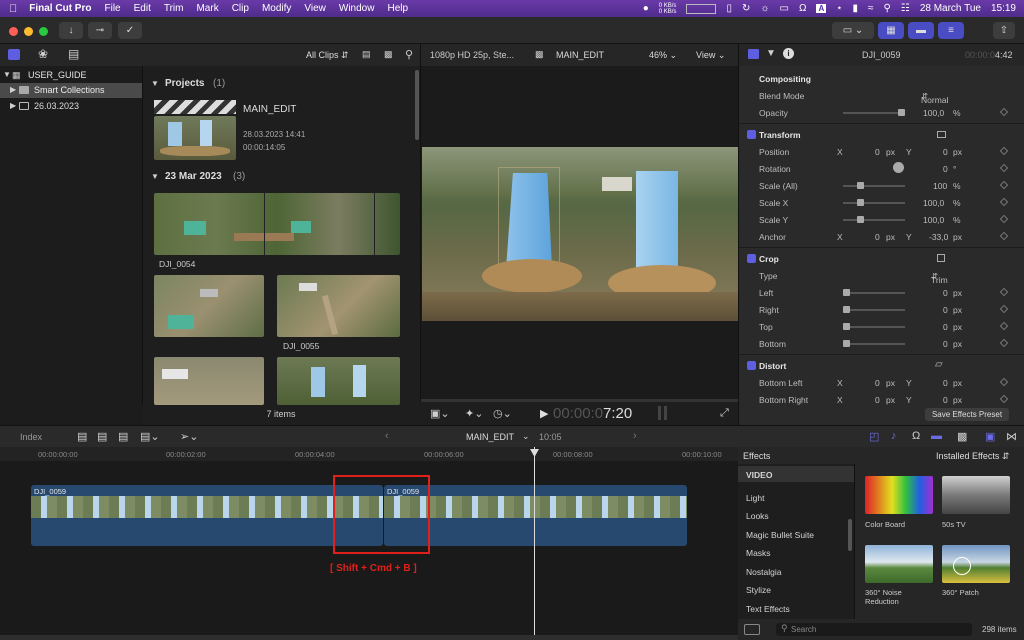  Describe the element at coordinates (976, 564) in the screenshot. I see `effect-360-patch` at that location.